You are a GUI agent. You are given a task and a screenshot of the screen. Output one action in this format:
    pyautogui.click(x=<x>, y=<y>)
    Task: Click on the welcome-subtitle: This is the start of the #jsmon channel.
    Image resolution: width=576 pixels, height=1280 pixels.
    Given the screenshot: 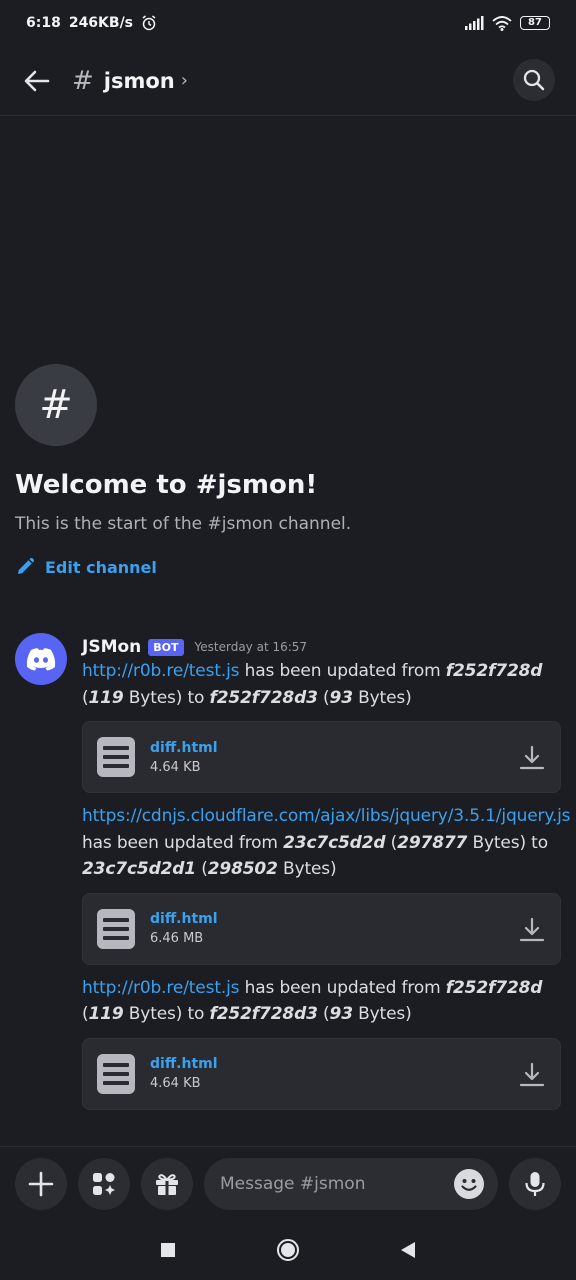 What is the action you would take?
    pyautogui.click(x=183, y=524)
    